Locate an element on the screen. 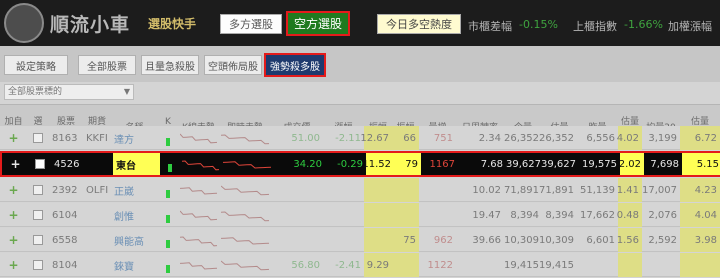  cell-vol_today: 10,309 is located at coordinates (521, 240).